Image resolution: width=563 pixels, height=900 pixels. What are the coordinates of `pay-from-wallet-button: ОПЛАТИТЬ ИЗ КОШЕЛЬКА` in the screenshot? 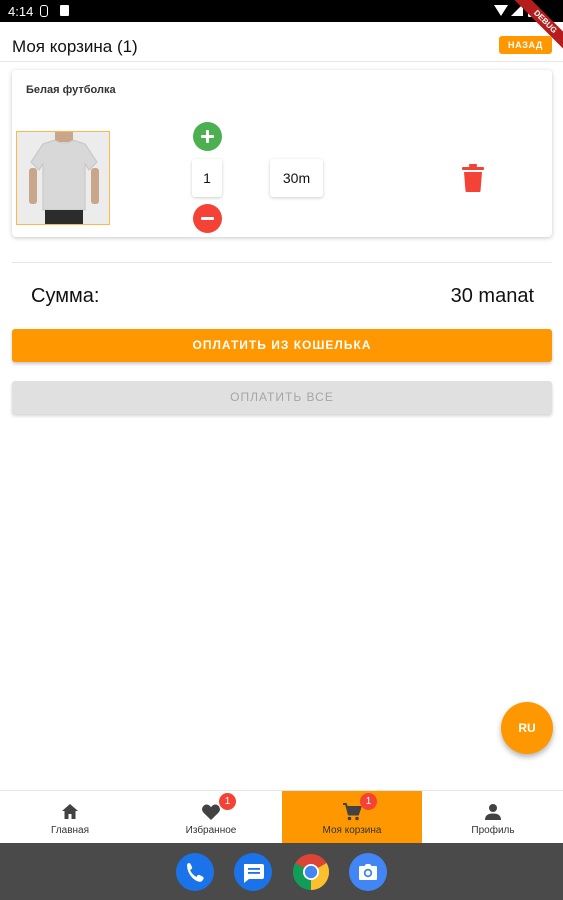 It's located at (282, 345).